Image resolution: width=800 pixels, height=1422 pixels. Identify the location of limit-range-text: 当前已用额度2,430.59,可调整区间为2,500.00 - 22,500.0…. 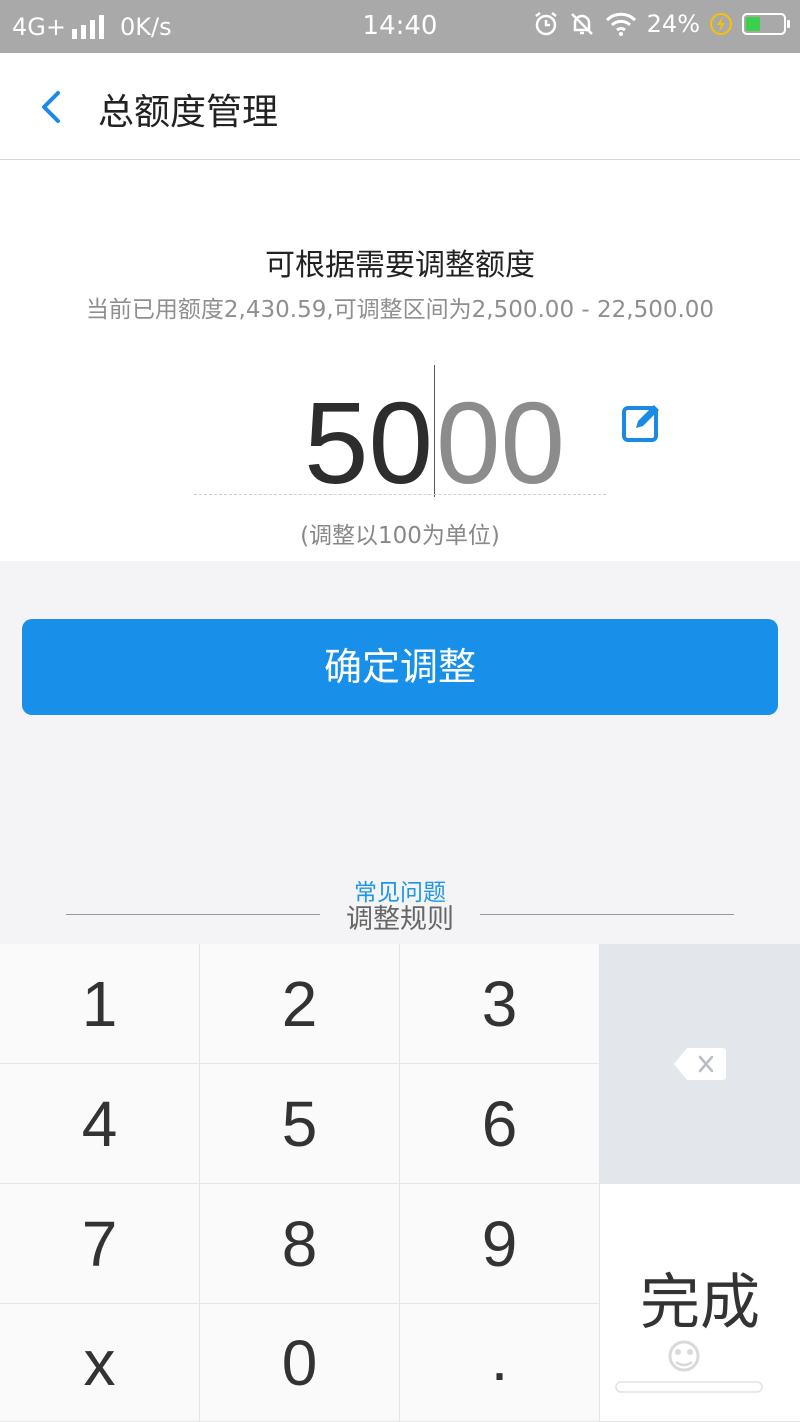
(400, 310).